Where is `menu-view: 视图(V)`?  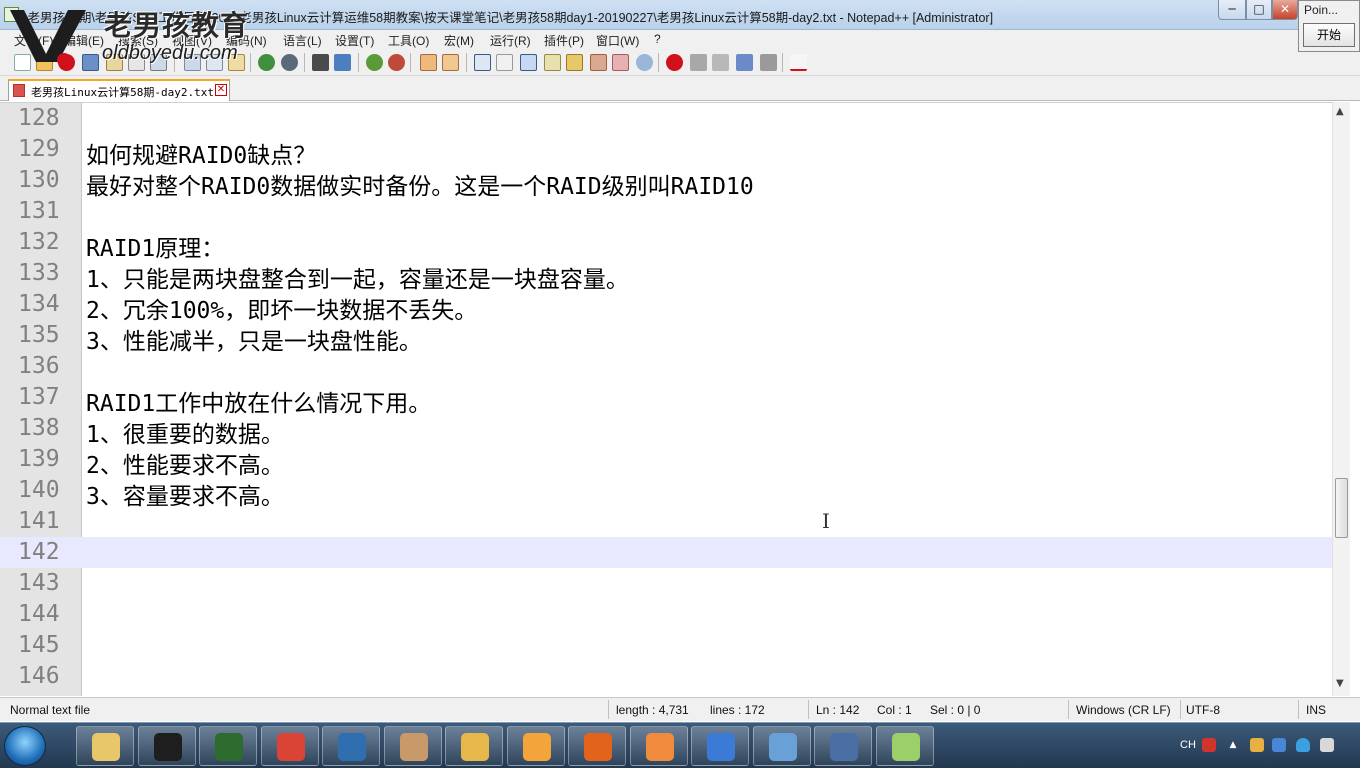
menu-view: 视图(V) is located at coordinates (192, 40).